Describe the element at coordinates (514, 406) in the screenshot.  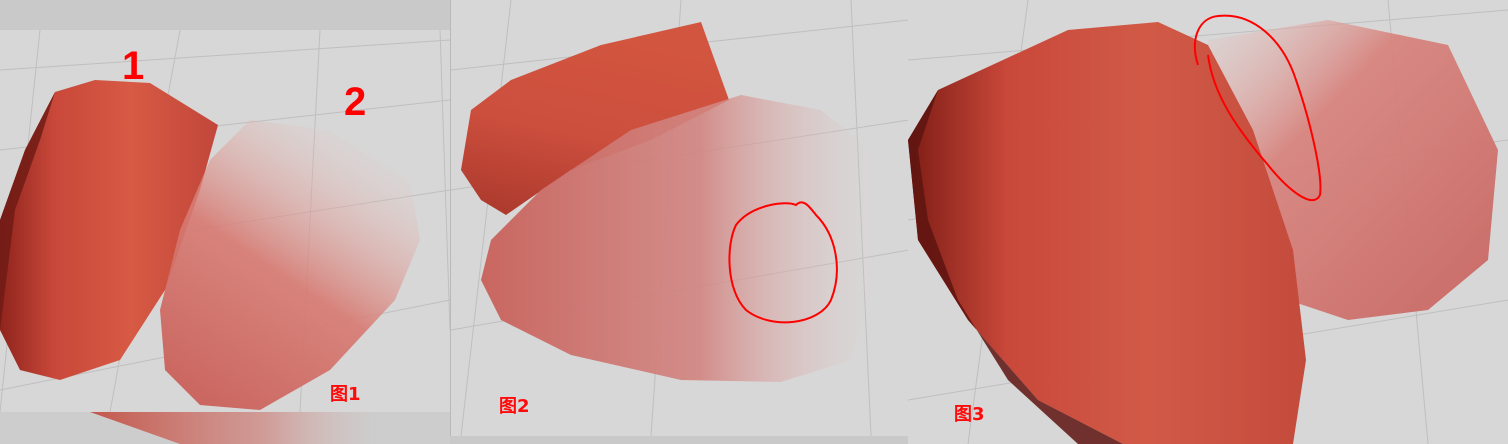
I see `figure-2-caption: 图2` at that location.